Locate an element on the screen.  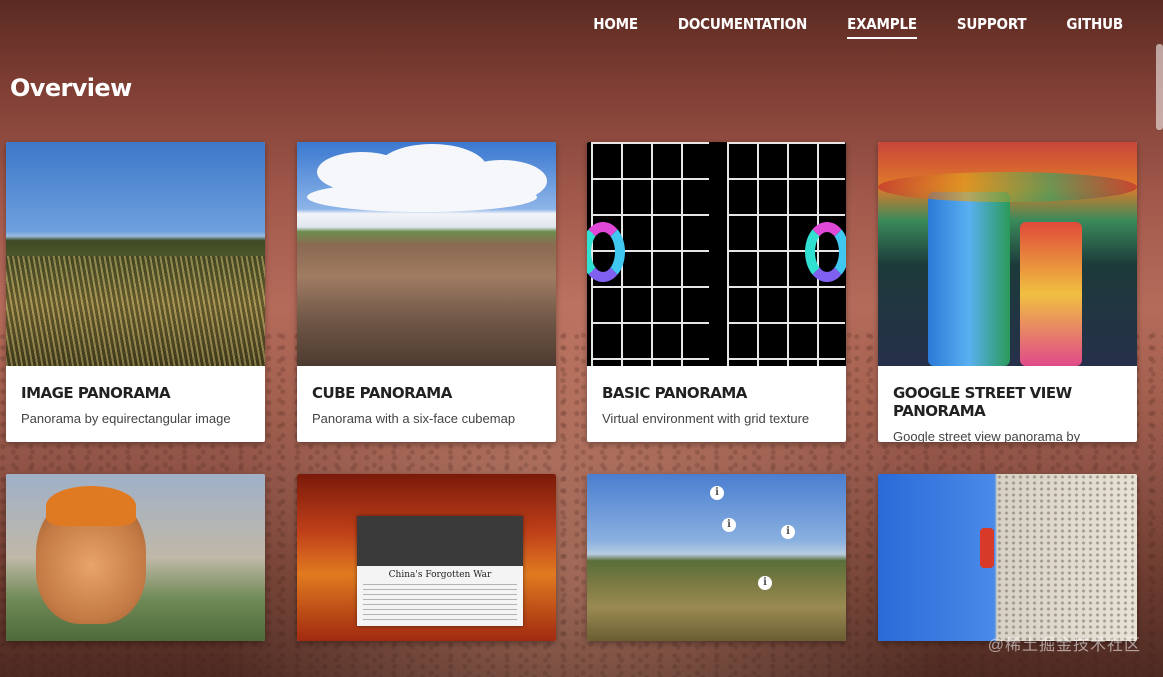
page-title: Overview is located at coordinates (71, 88).